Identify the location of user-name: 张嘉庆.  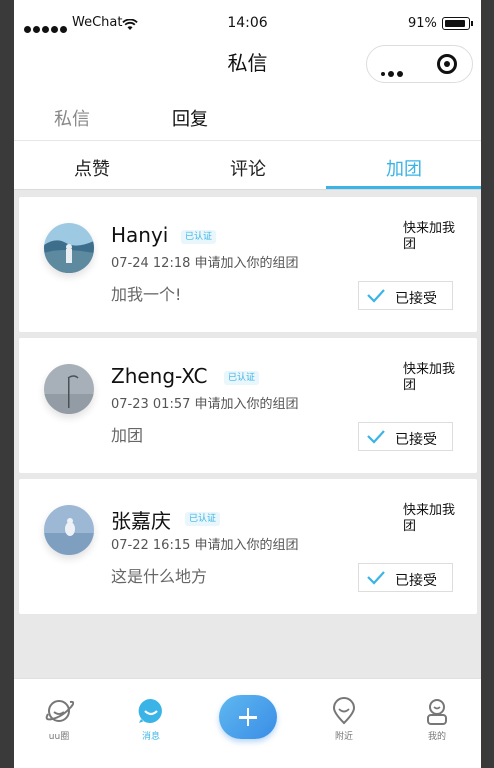
(141, 519).